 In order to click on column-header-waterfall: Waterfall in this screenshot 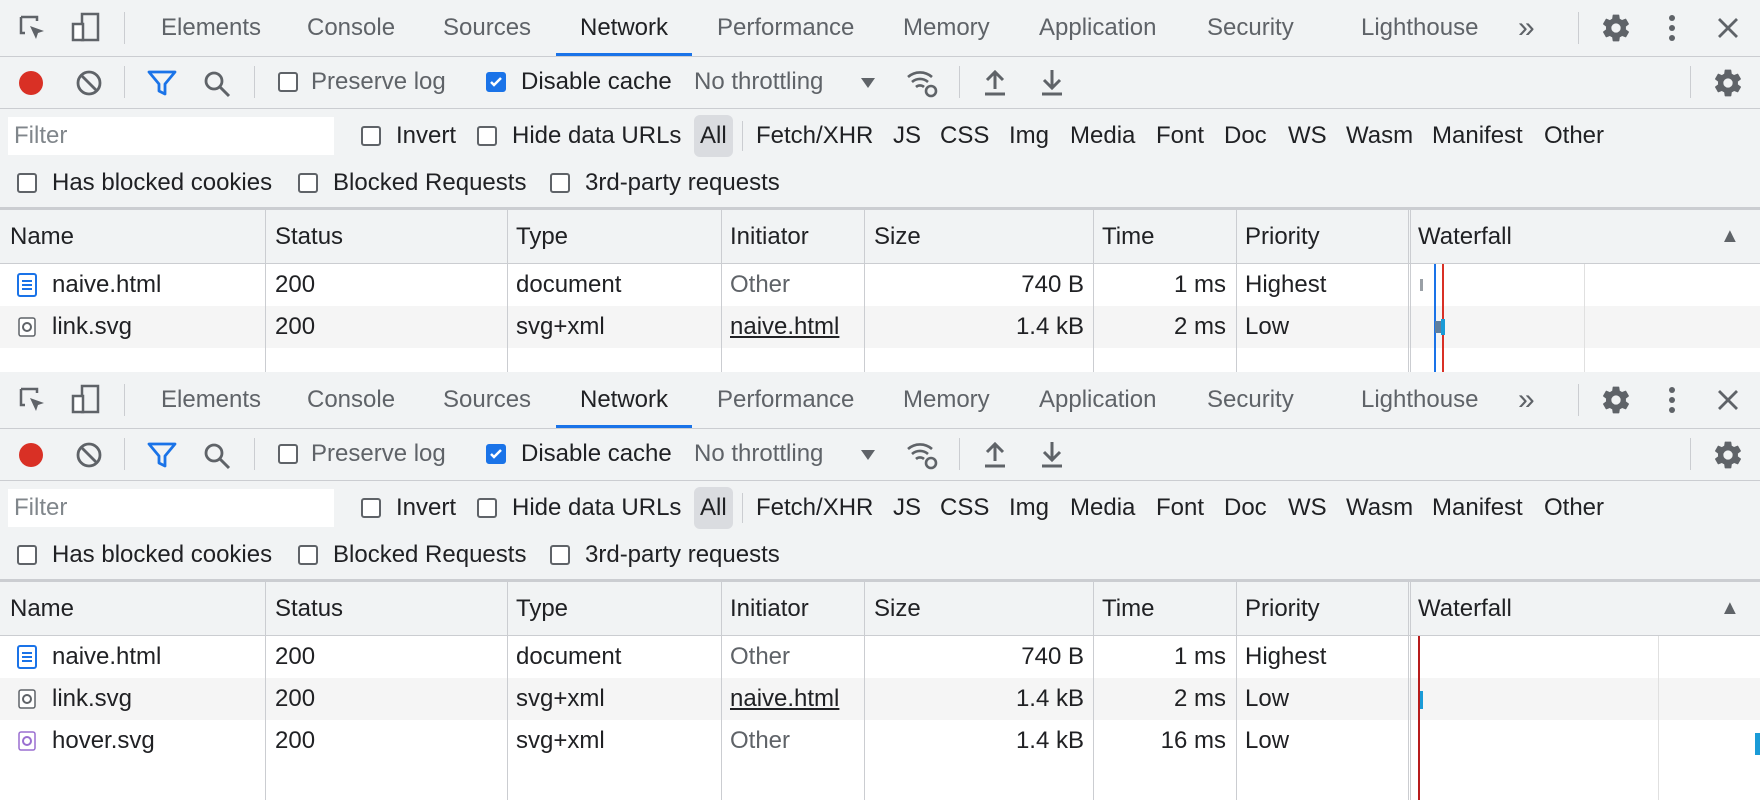, I will do `click(1465, 236)`.